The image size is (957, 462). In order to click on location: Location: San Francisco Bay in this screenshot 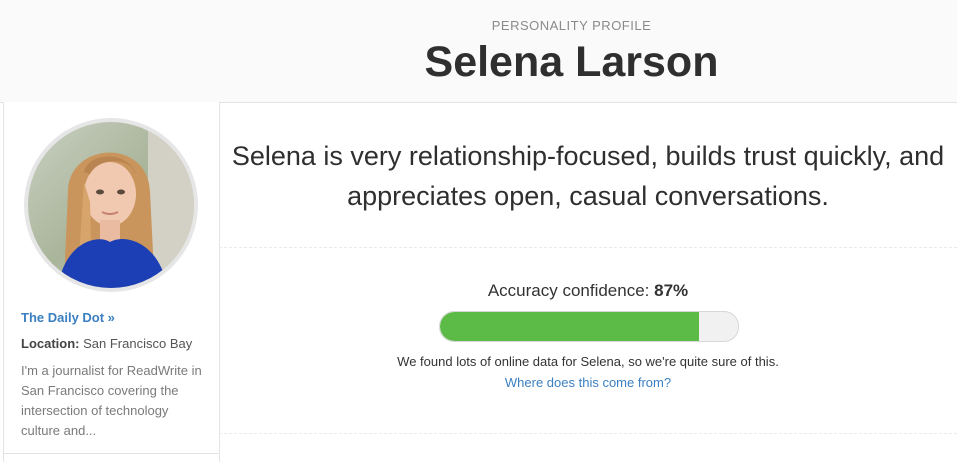, I will do `click(106, 343)`.